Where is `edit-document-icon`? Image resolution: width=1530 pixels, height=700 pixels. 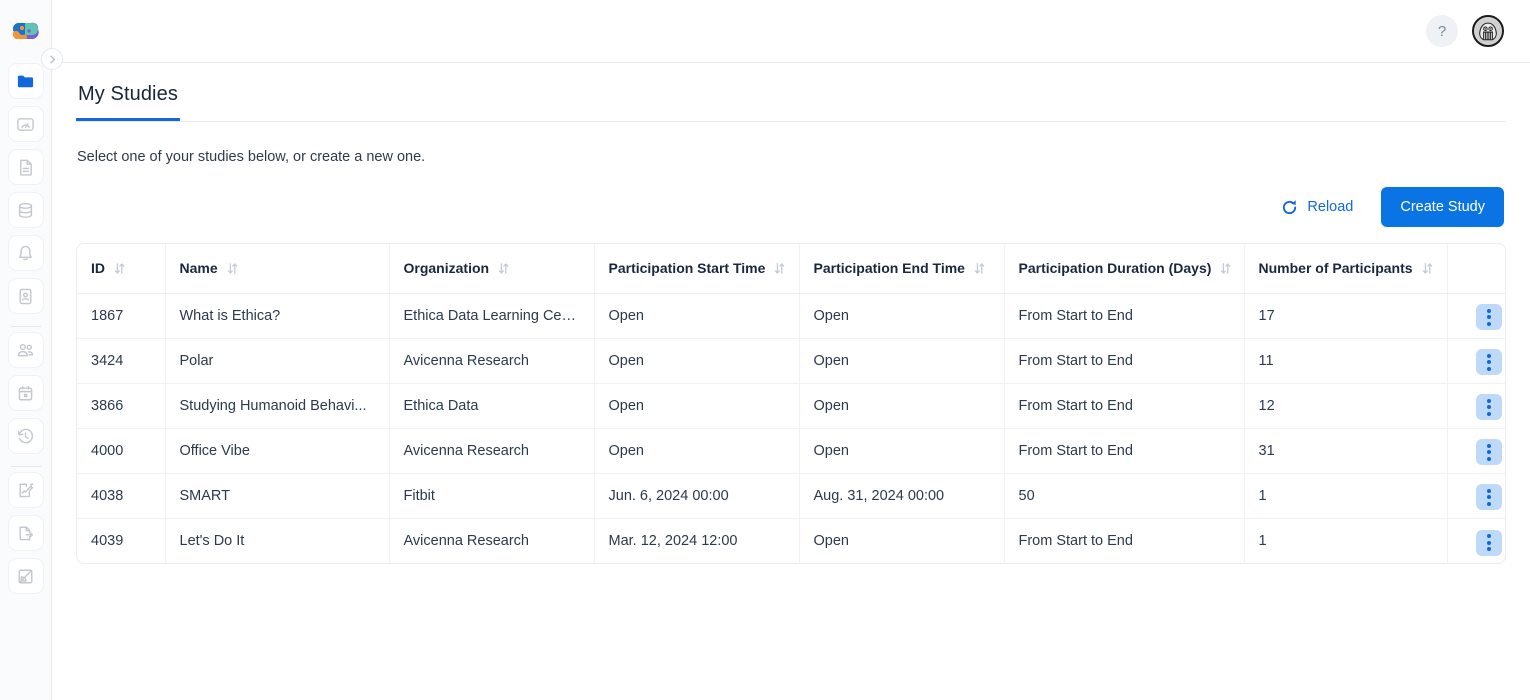
edit-document-icon is located at coordinates (26, 489).